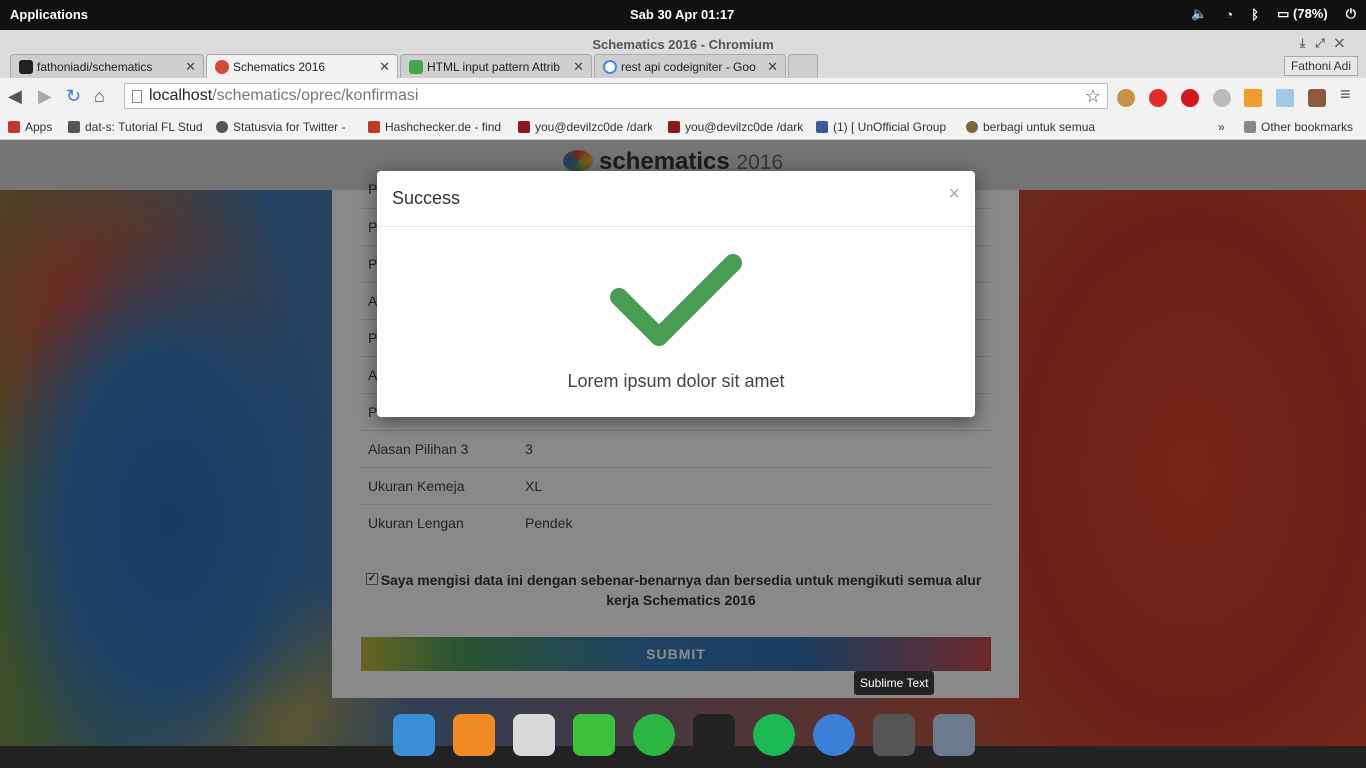 The width and height of the screenshot is (1366, 768). Describe the element at coordinates (774, 735) in the screenshot. I see `spotify-icon` at that location.